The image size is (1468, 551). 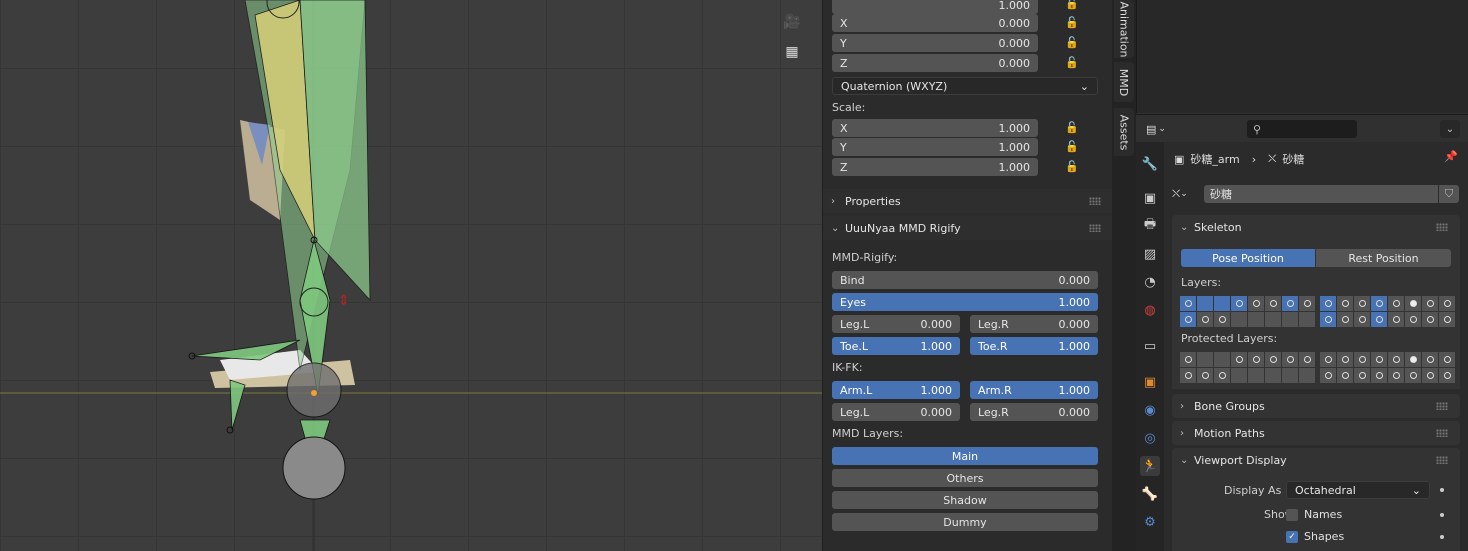 What do you see at coordinates (1314, 514) in the screenshot?
I see `names-checkbox: Names` at bounding box center [1314, 514].